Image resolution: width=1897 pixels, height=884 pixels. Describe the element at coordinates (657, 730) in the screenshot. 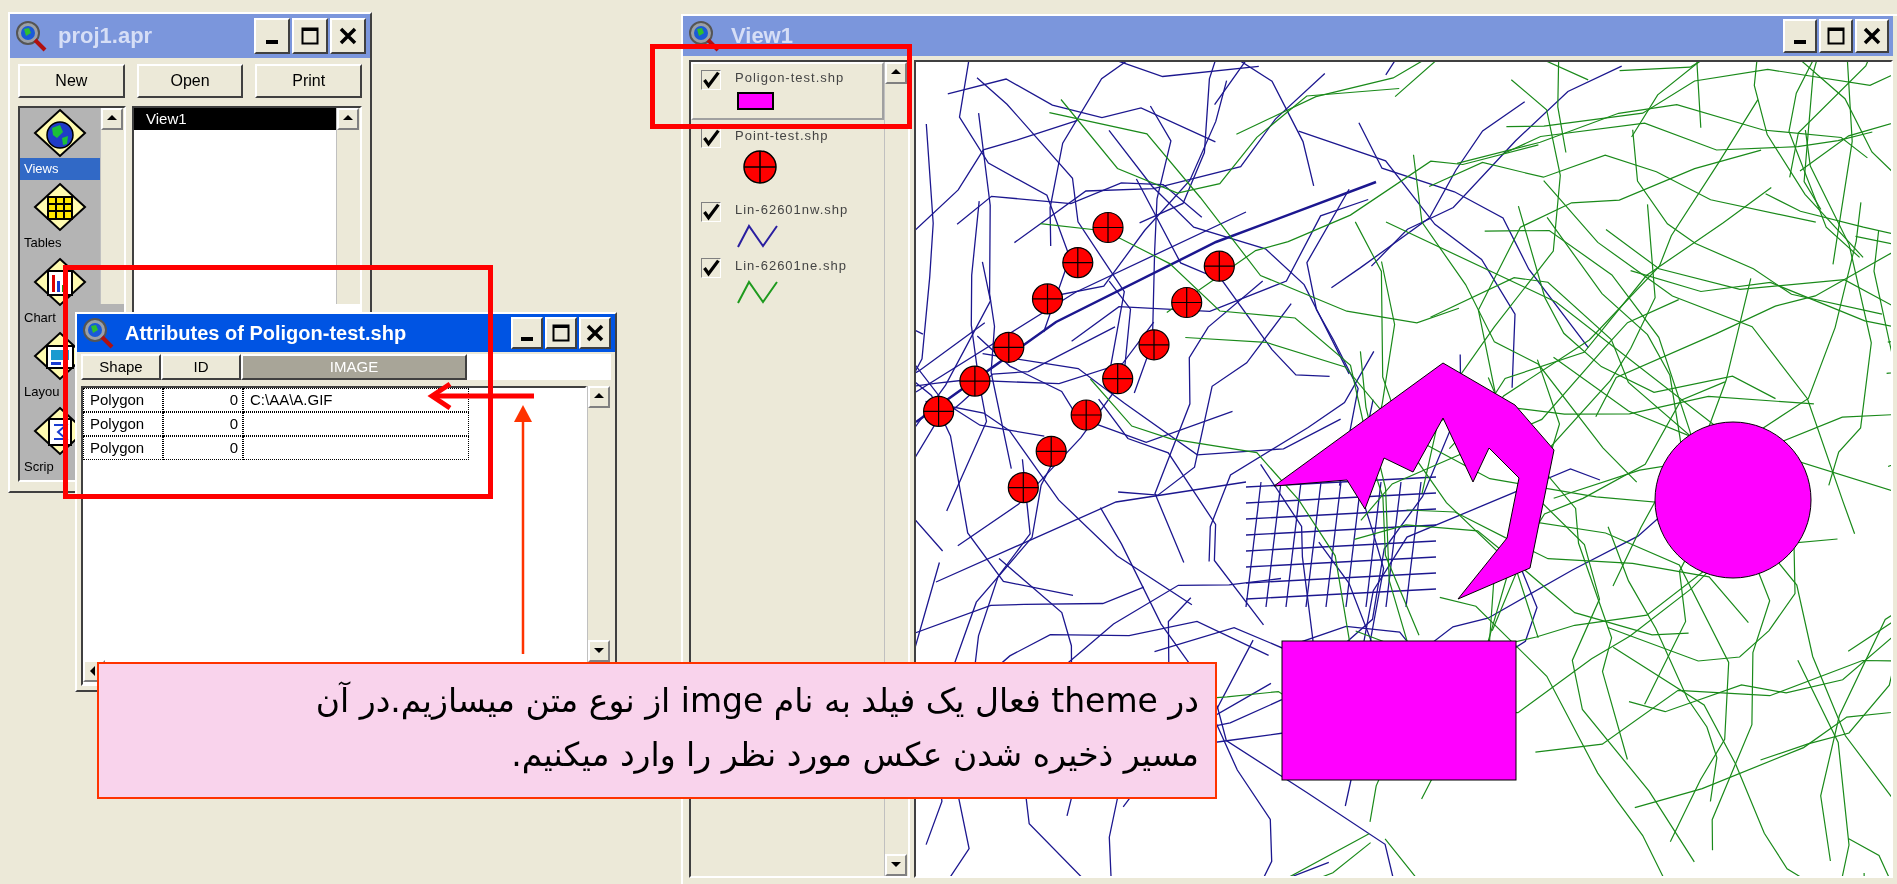

I see `callout-note: در theme فعال یک فیلد به نام imge از نوع متن میسازیم.در آن مسیر ذخیره شدن عکس مورد نظر را وارد میکنیم.` at that location.